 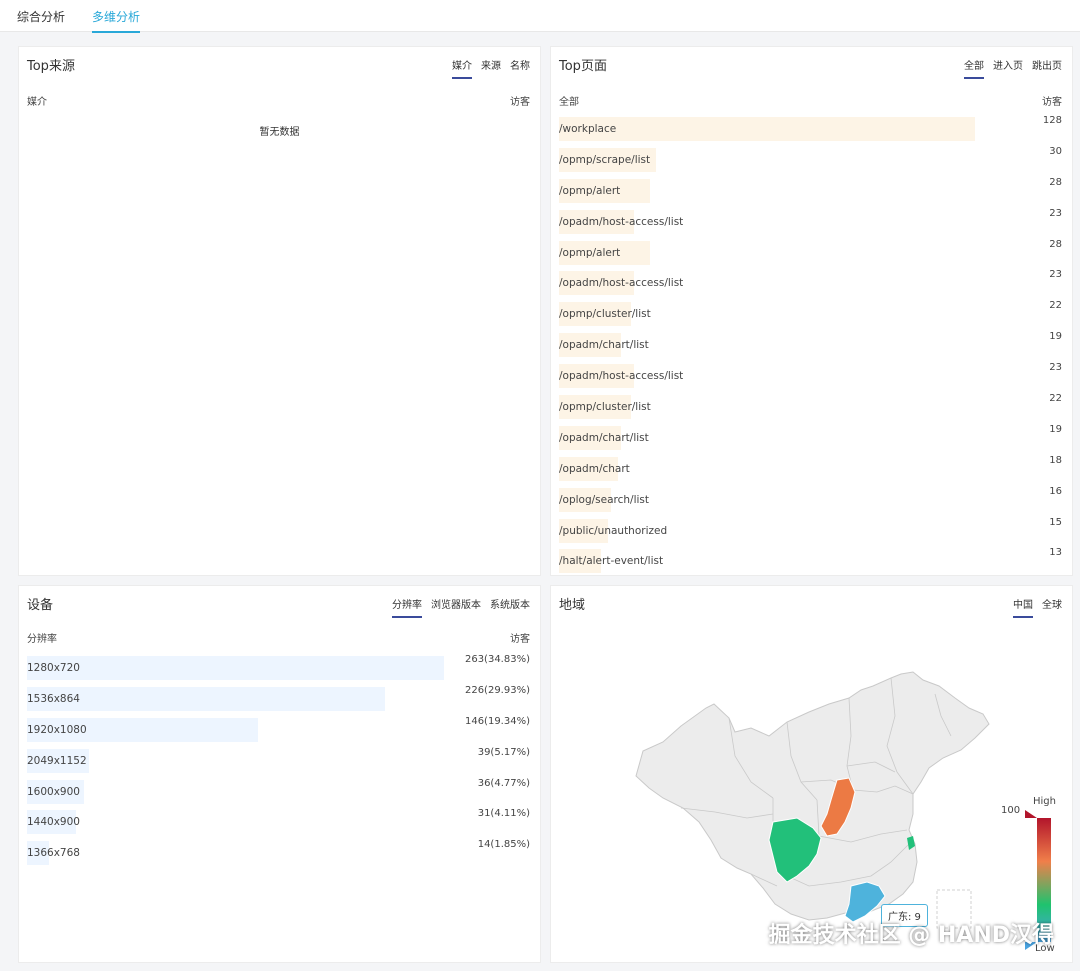 I want to click on tab-entry-page: 进入页, so click(x=1008, y=68).